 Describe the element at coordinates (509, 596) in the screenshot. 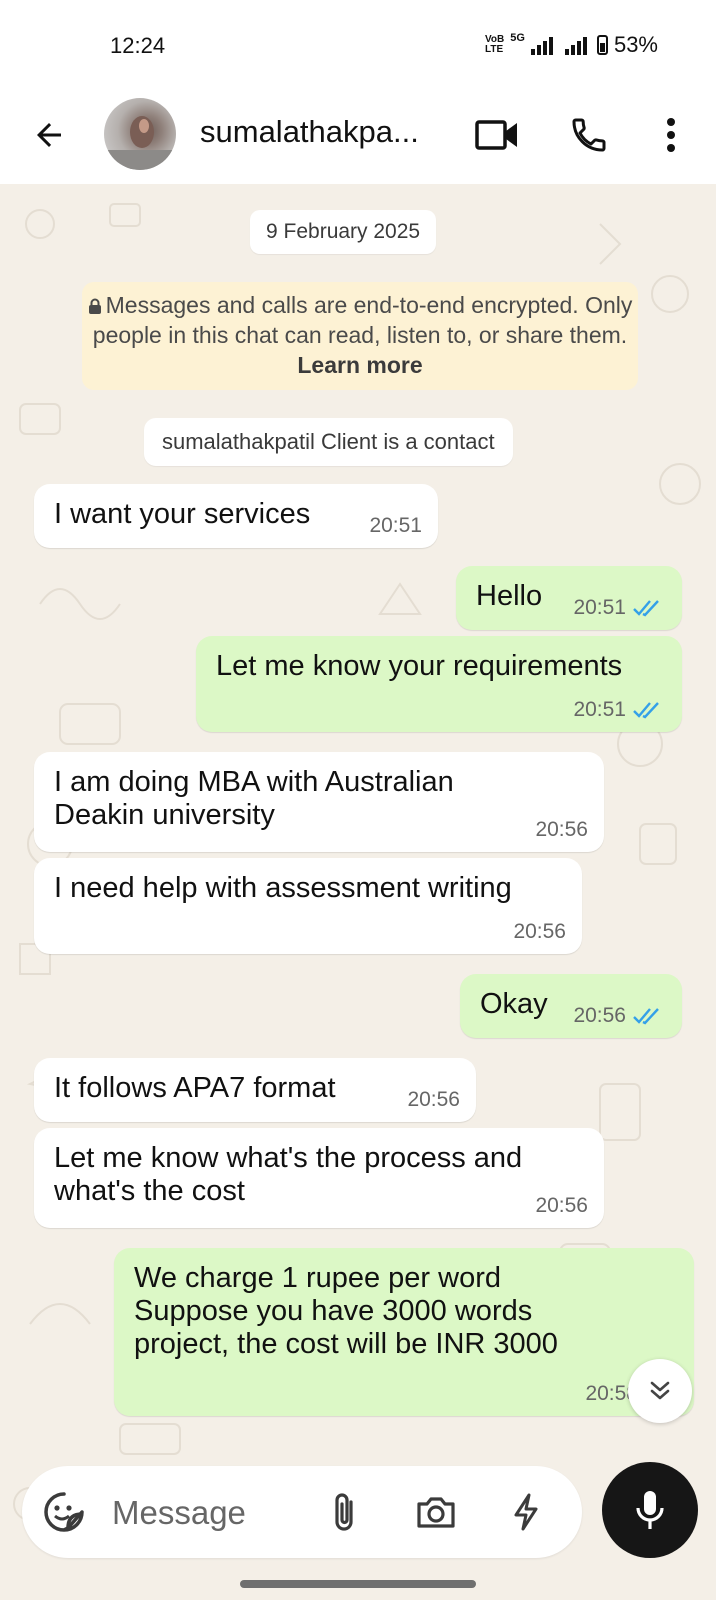

I see `message-text: Hello` at that location.